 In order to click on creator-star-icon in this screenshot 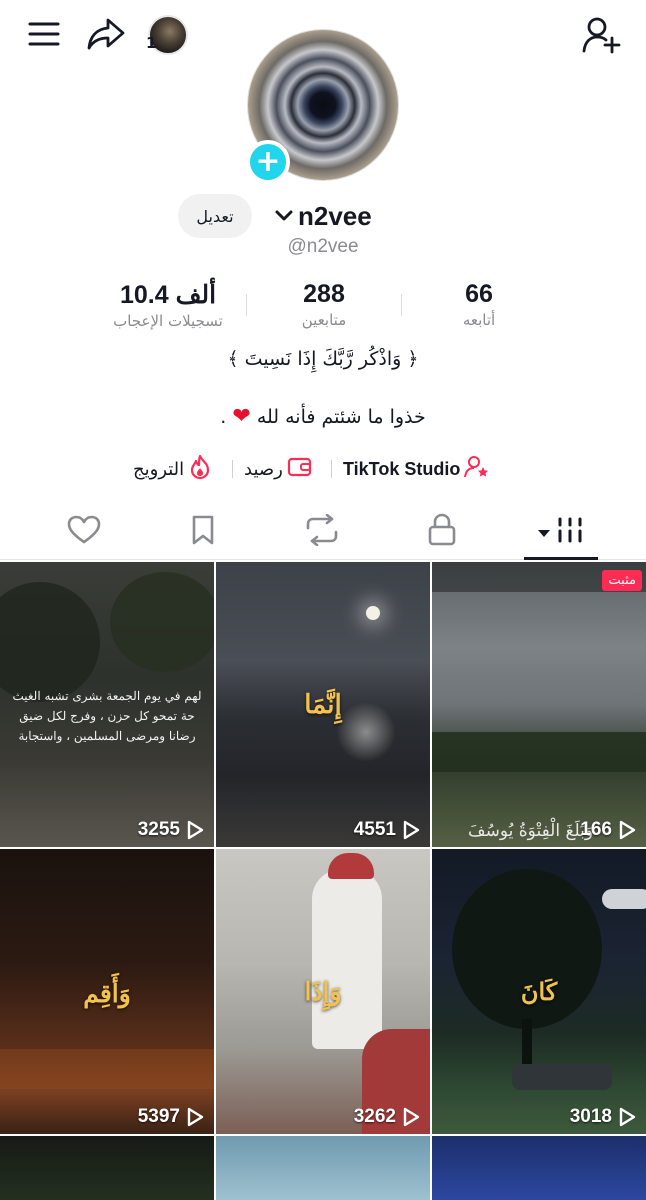, I will do `click(475, 469)`.